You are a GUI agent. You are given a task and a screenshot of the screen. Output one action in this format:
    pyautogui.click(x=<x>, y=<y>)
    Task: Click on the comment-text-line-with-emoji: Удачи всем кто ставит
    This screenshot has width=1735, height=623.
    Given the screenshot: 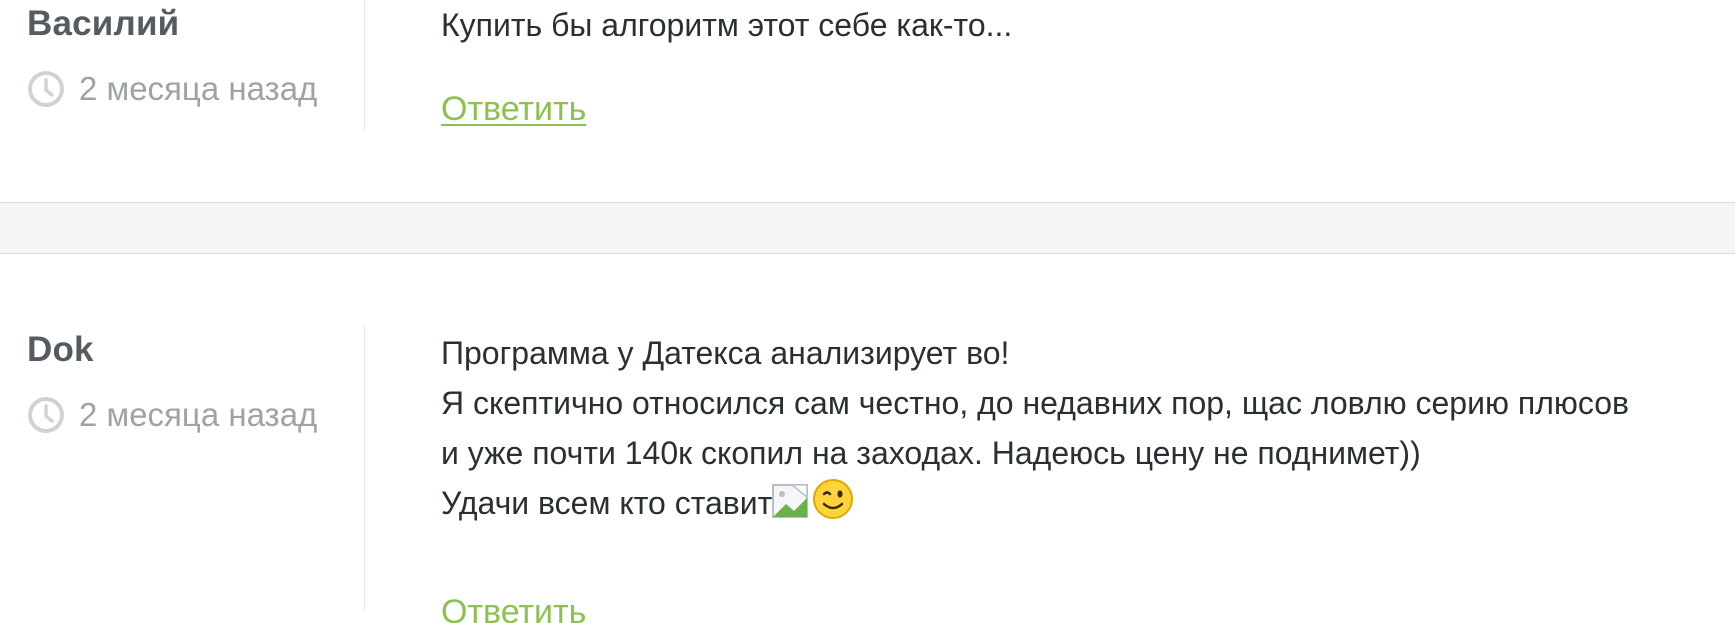 What is the action you would take?
    pyautogui.click(x=1086, y=506)
    